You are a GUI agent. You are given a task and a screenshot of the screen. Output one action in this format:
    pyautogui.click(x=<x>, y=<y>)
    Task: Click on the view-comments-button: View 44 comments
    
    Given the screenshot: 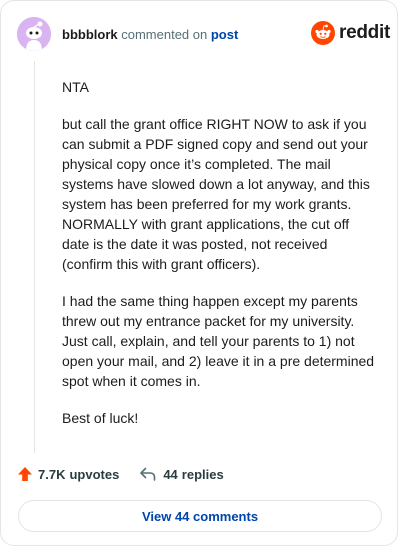 What is the action you would take?
    pyautogui.click(x=200, y=516)
    